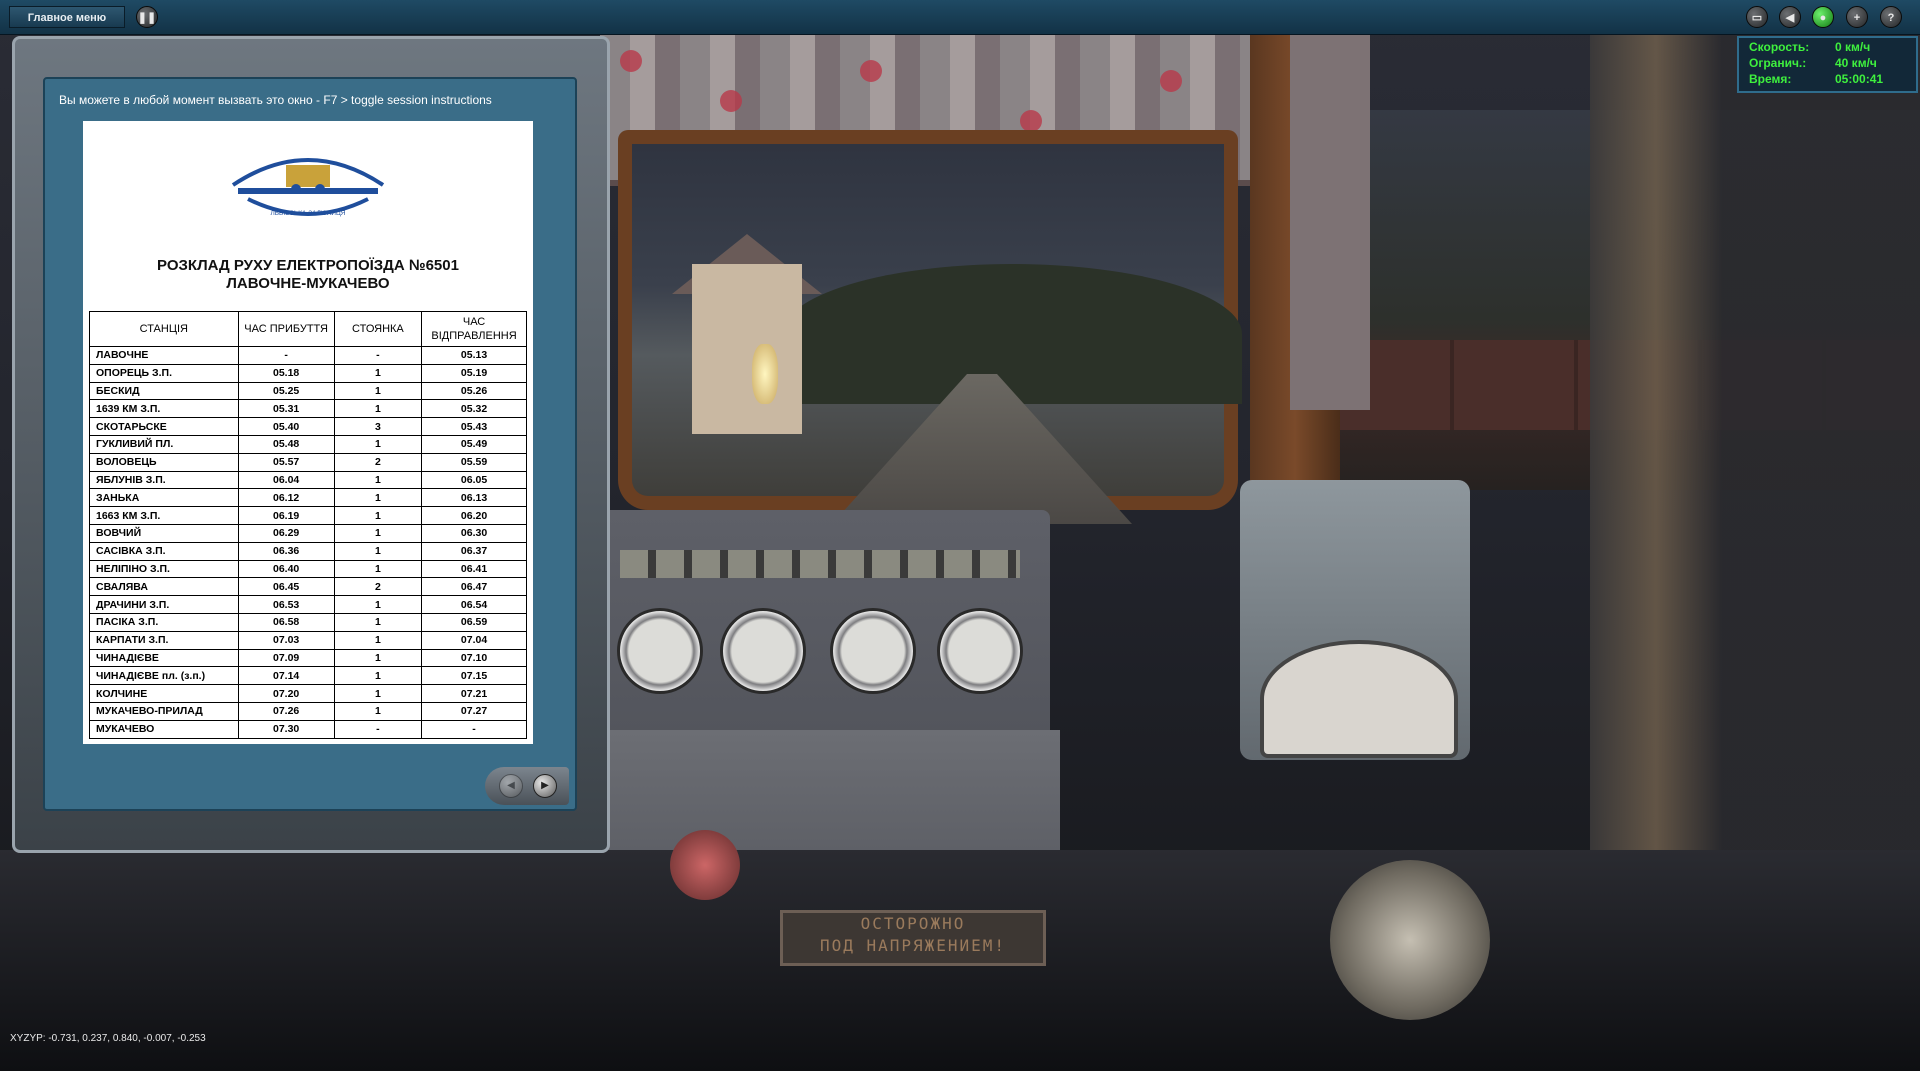 The width and height of the screenshot is (1920, 1071). I want to click on table-row: СВАЛЯВА 06.45 2 06.47, so click(308, 587).